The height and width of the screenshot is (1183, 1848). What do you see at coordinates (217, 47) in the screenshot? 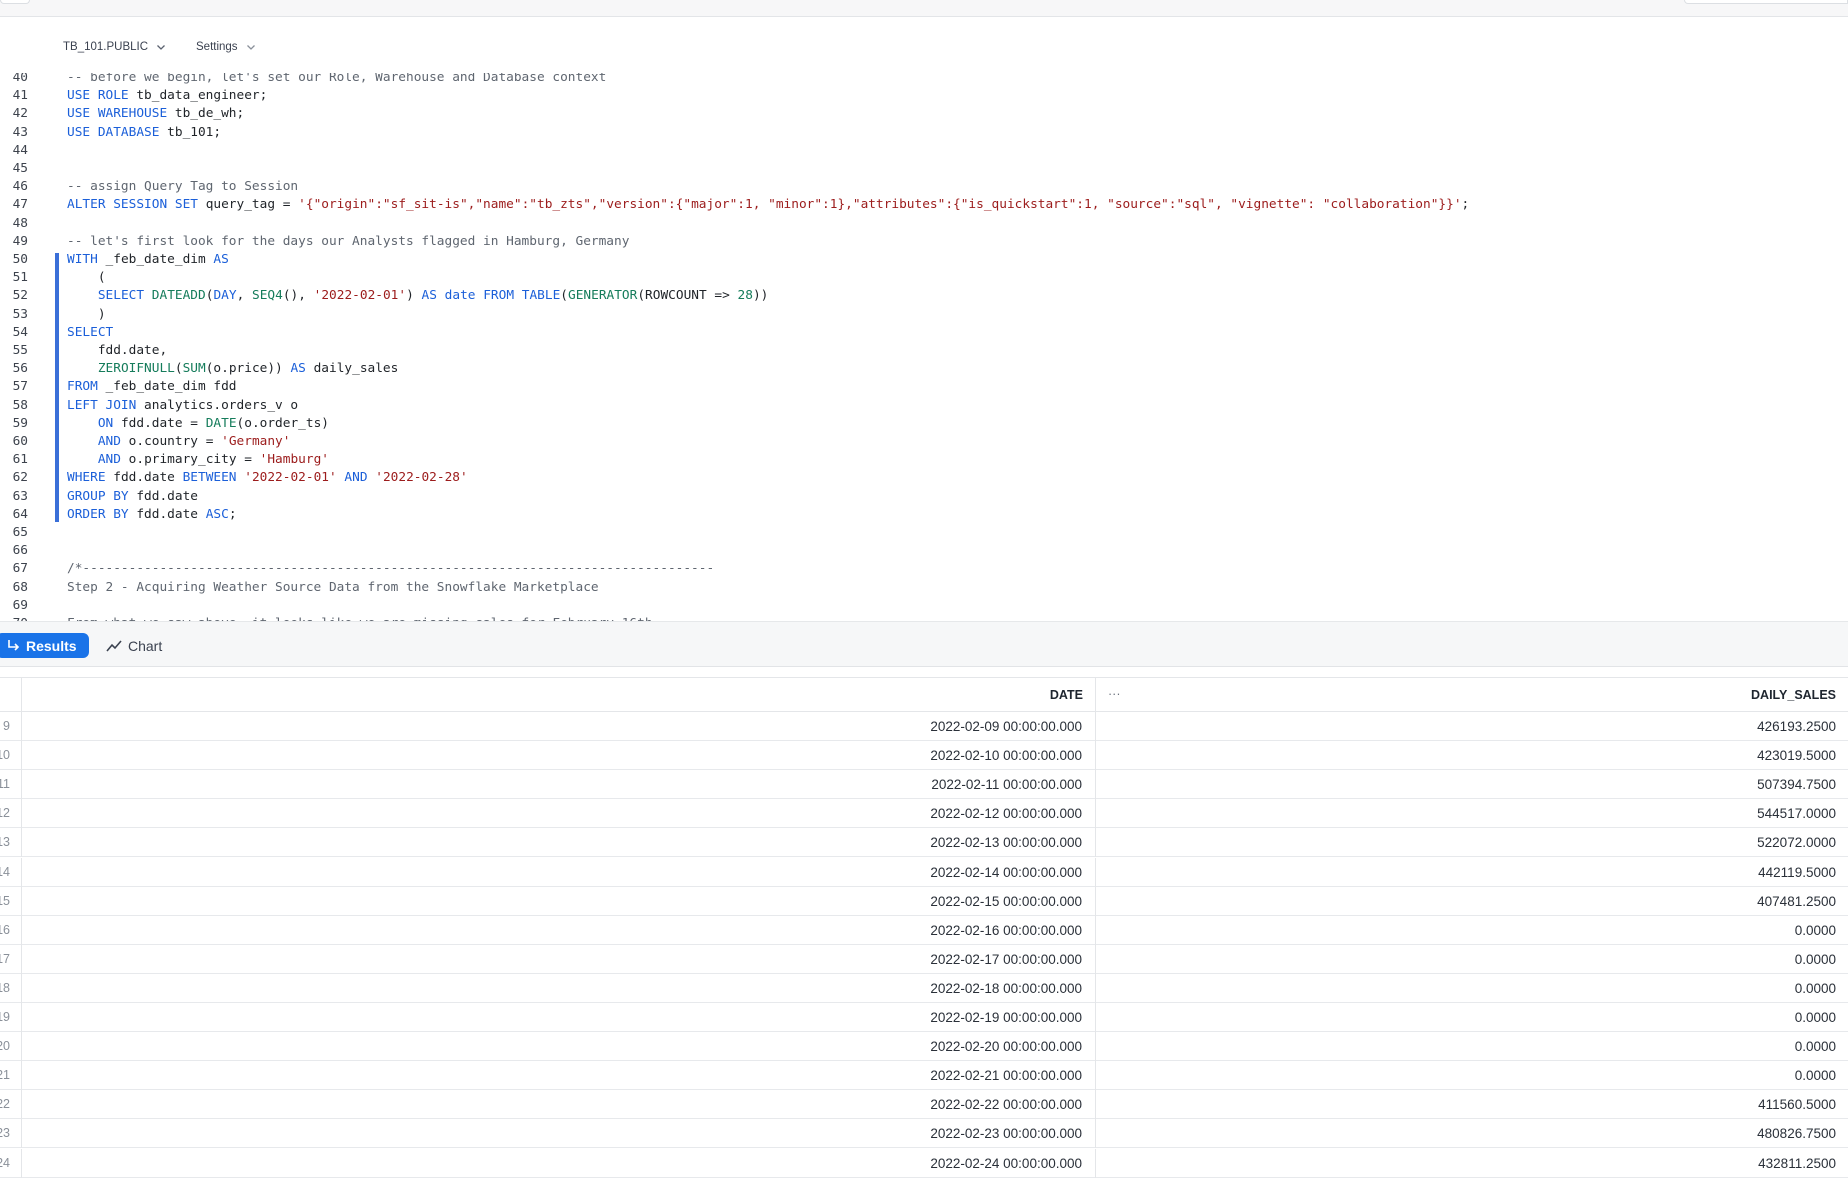
I see `settings-label: Settings` at bounding box center [217, 47].